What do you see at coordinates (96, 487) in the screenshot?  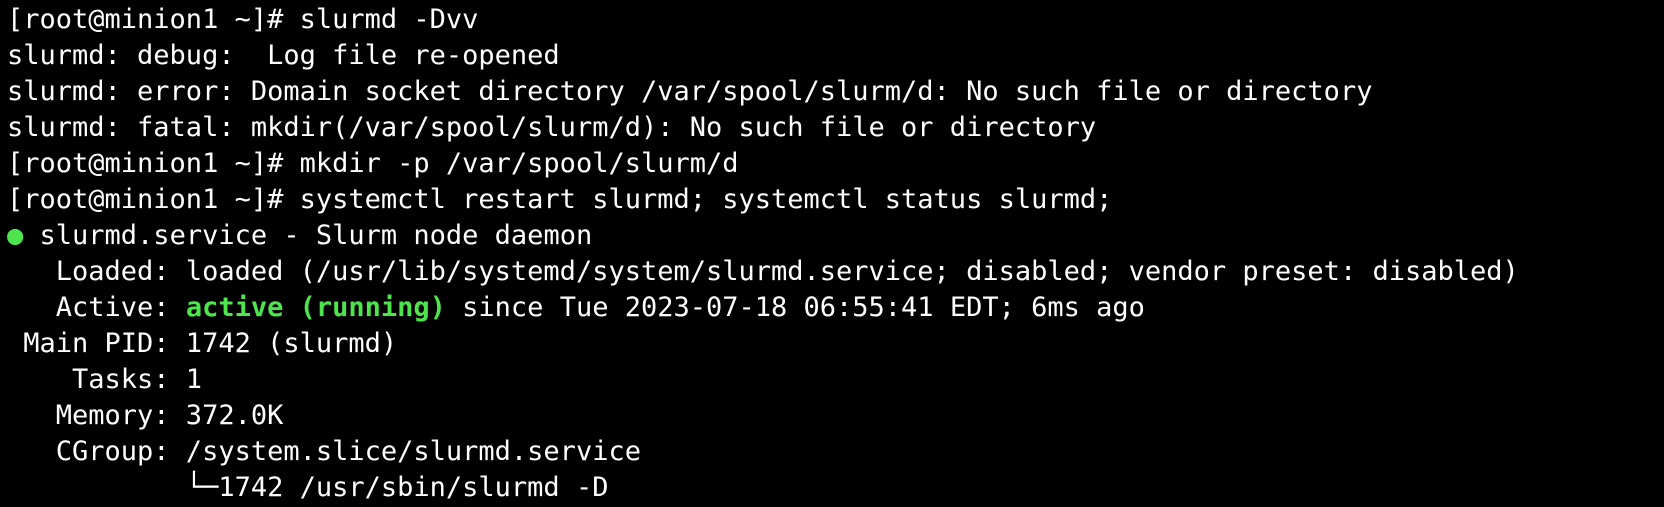 I see `cgroup-indent` at bounding box center [96, 487].